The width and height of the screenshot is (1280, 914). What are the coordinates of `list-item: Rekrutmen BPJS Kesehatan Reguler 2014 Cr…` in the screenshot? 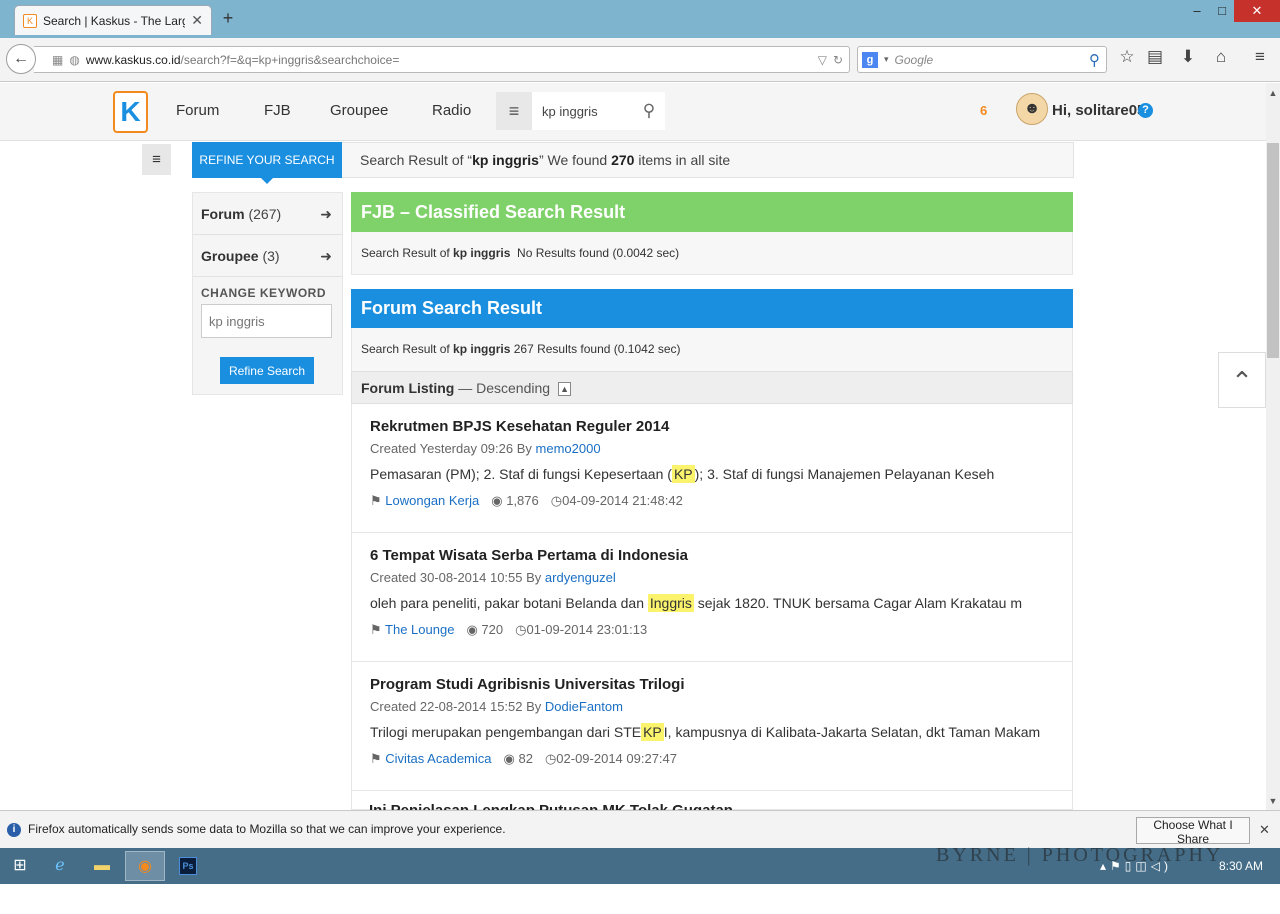 It's located at (712, 468).